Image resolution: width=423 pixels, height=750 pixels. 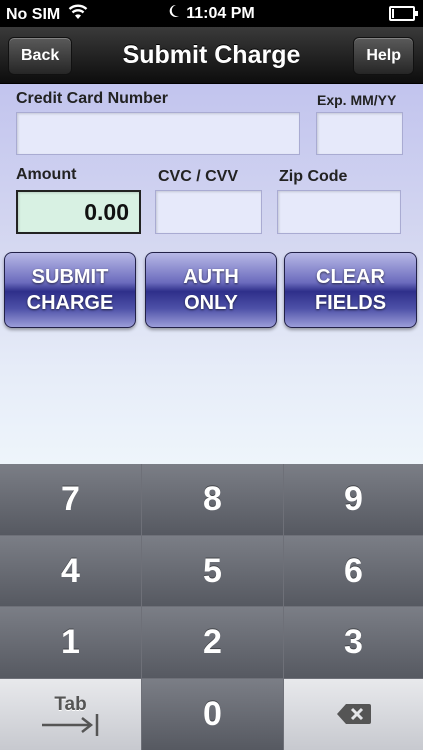 I want to click on expiry-label: Exp. MM/YY, so click(x=357, y=100).